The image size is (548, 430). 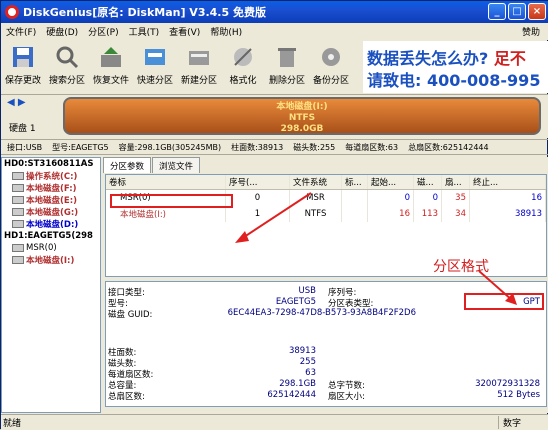 What do you see at coordinates (51, 236) in the screenshot?
I see `tree-node-hd1: HD1:EAGETG5(298` at bounding box center [51, 236].